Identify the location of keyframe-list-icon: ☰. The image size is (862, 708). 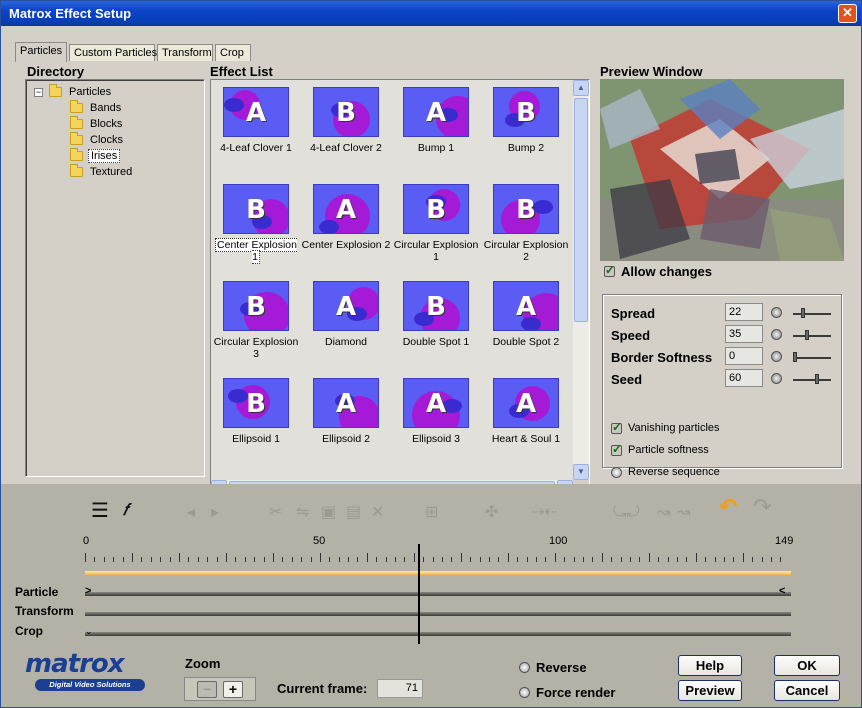
(100, 510).